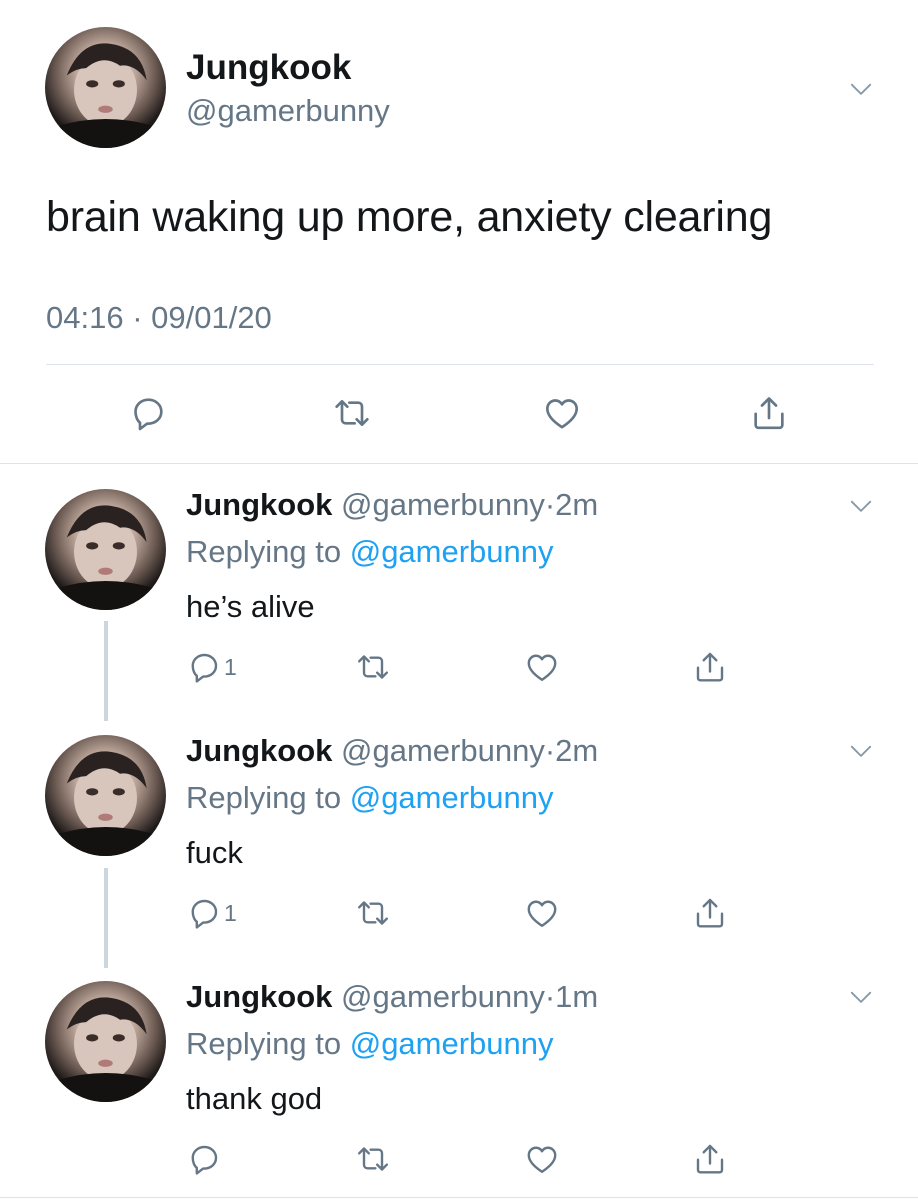 The width and height of the screenshot is (918, 1200). I want to click on reply-text: thank god, so click(254, 1098).